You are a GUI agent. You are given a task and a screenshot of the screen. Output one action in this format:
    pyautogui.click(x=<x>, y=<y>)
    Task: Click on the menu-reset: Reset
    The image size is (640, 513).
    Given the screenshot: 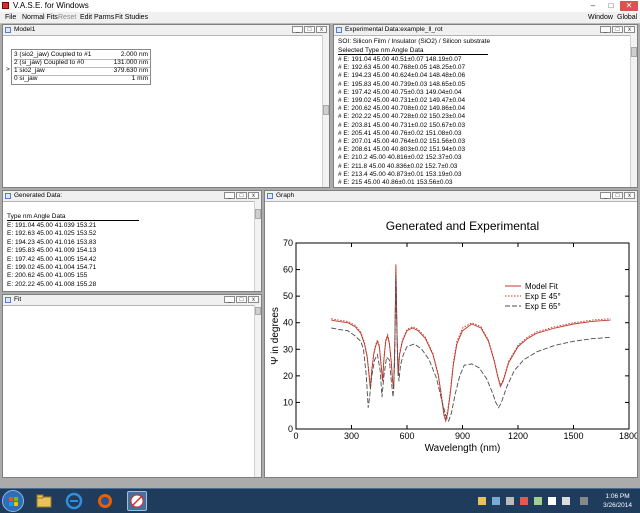 What is the action you would take?
    pyautogui.click(x=67, y=17)
    